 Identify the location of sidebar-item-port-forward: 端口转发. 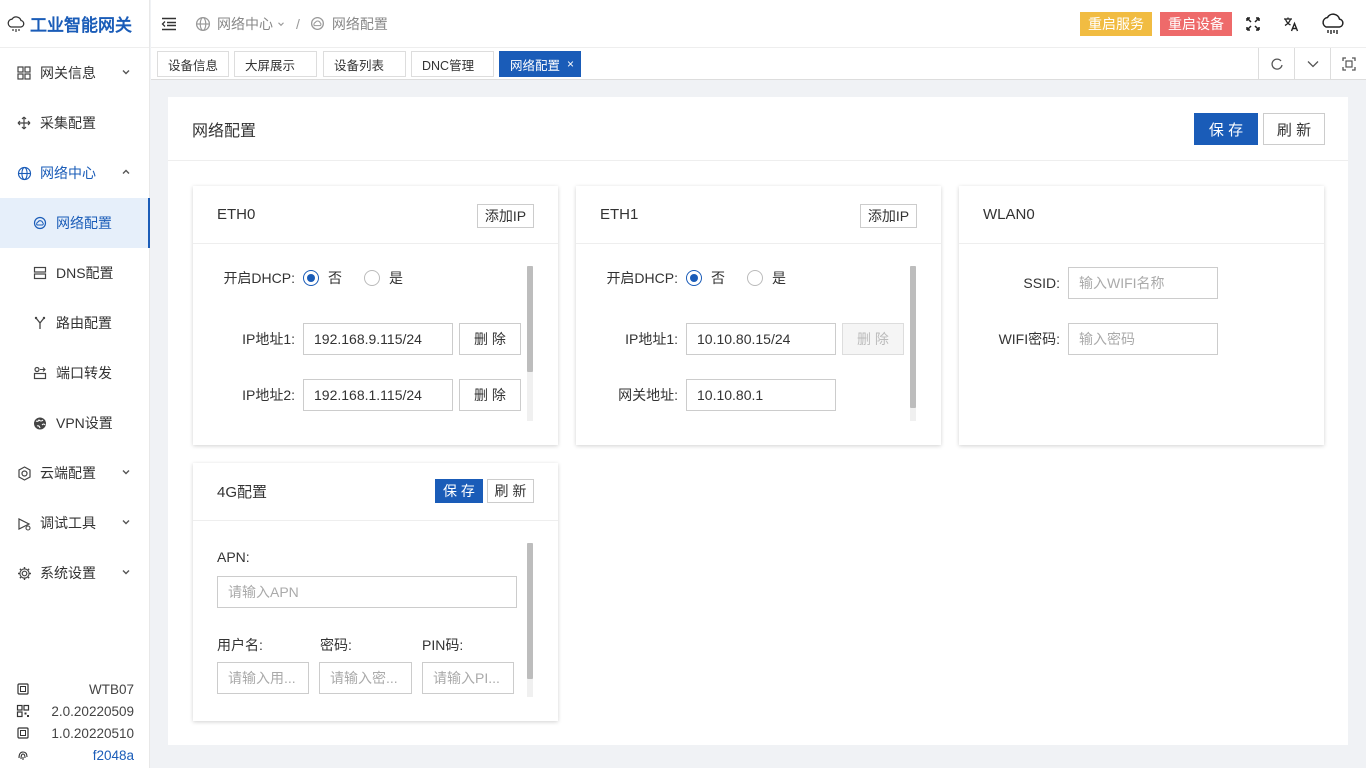
(75, 373).